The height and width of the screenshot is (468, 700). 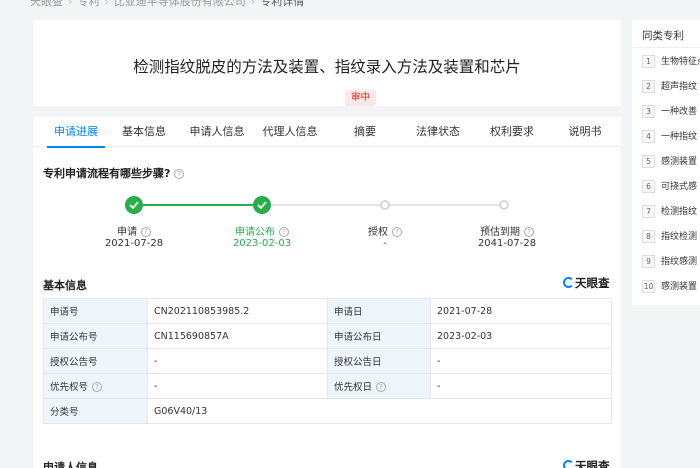 I want to click on list-item: 10 感测装置, so click(x=671, y=287).